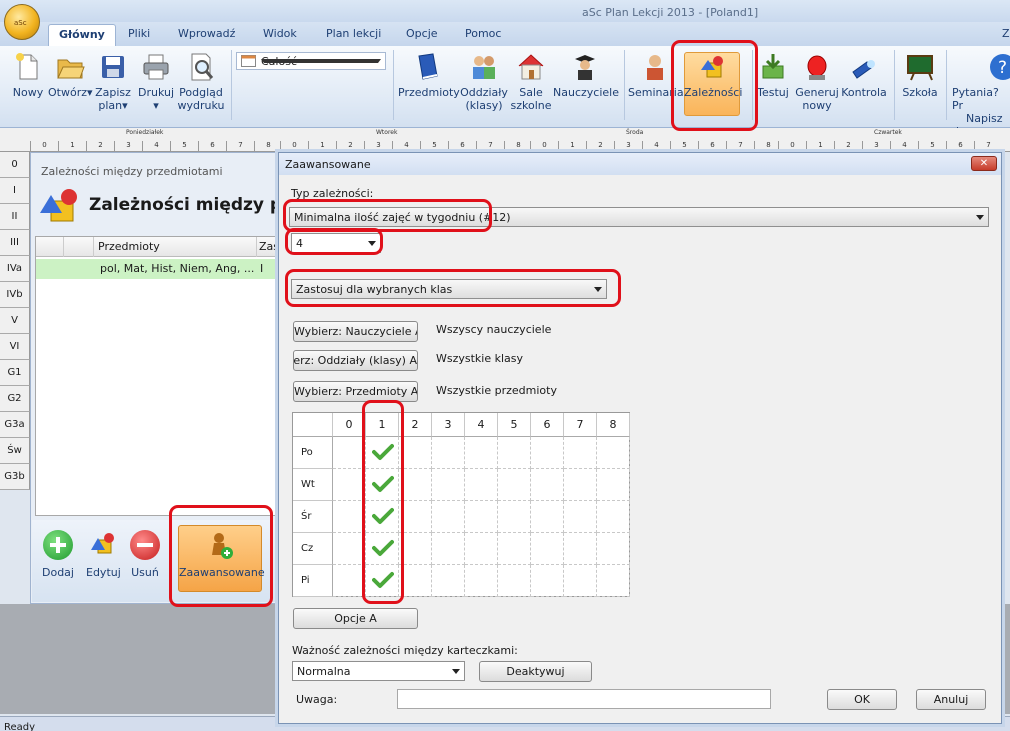 This screenshot has width=1010, height=731. I want to click on waznosc-dropdown: Normalna, so click(378, 671).